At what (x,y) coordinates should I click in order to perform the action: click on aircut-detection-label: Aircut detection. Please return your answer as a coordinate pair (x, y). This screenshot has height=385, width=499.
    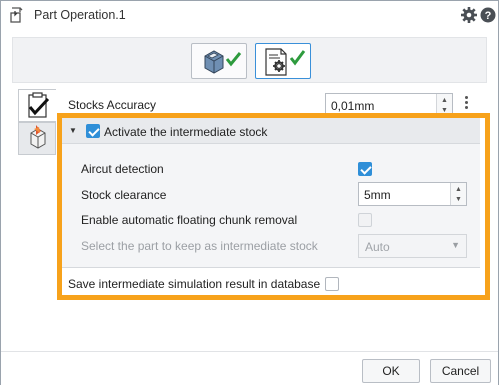
    Looking at the image, I should click on (122, 169).